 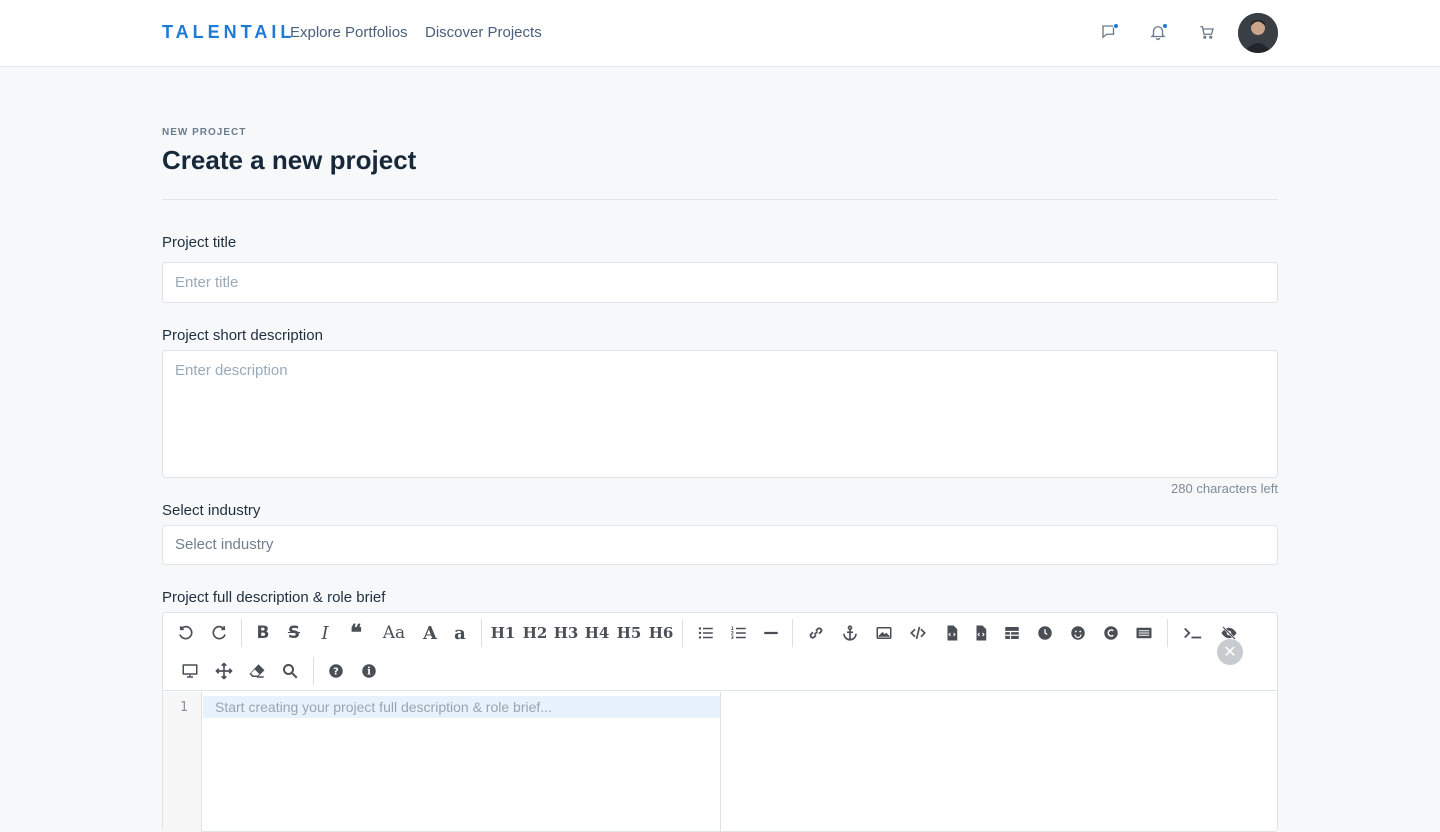 What do you see at coordinates (199, 242) in the screenshot?
I see `project-title-label: Project title` at bounding box center [199, 242].